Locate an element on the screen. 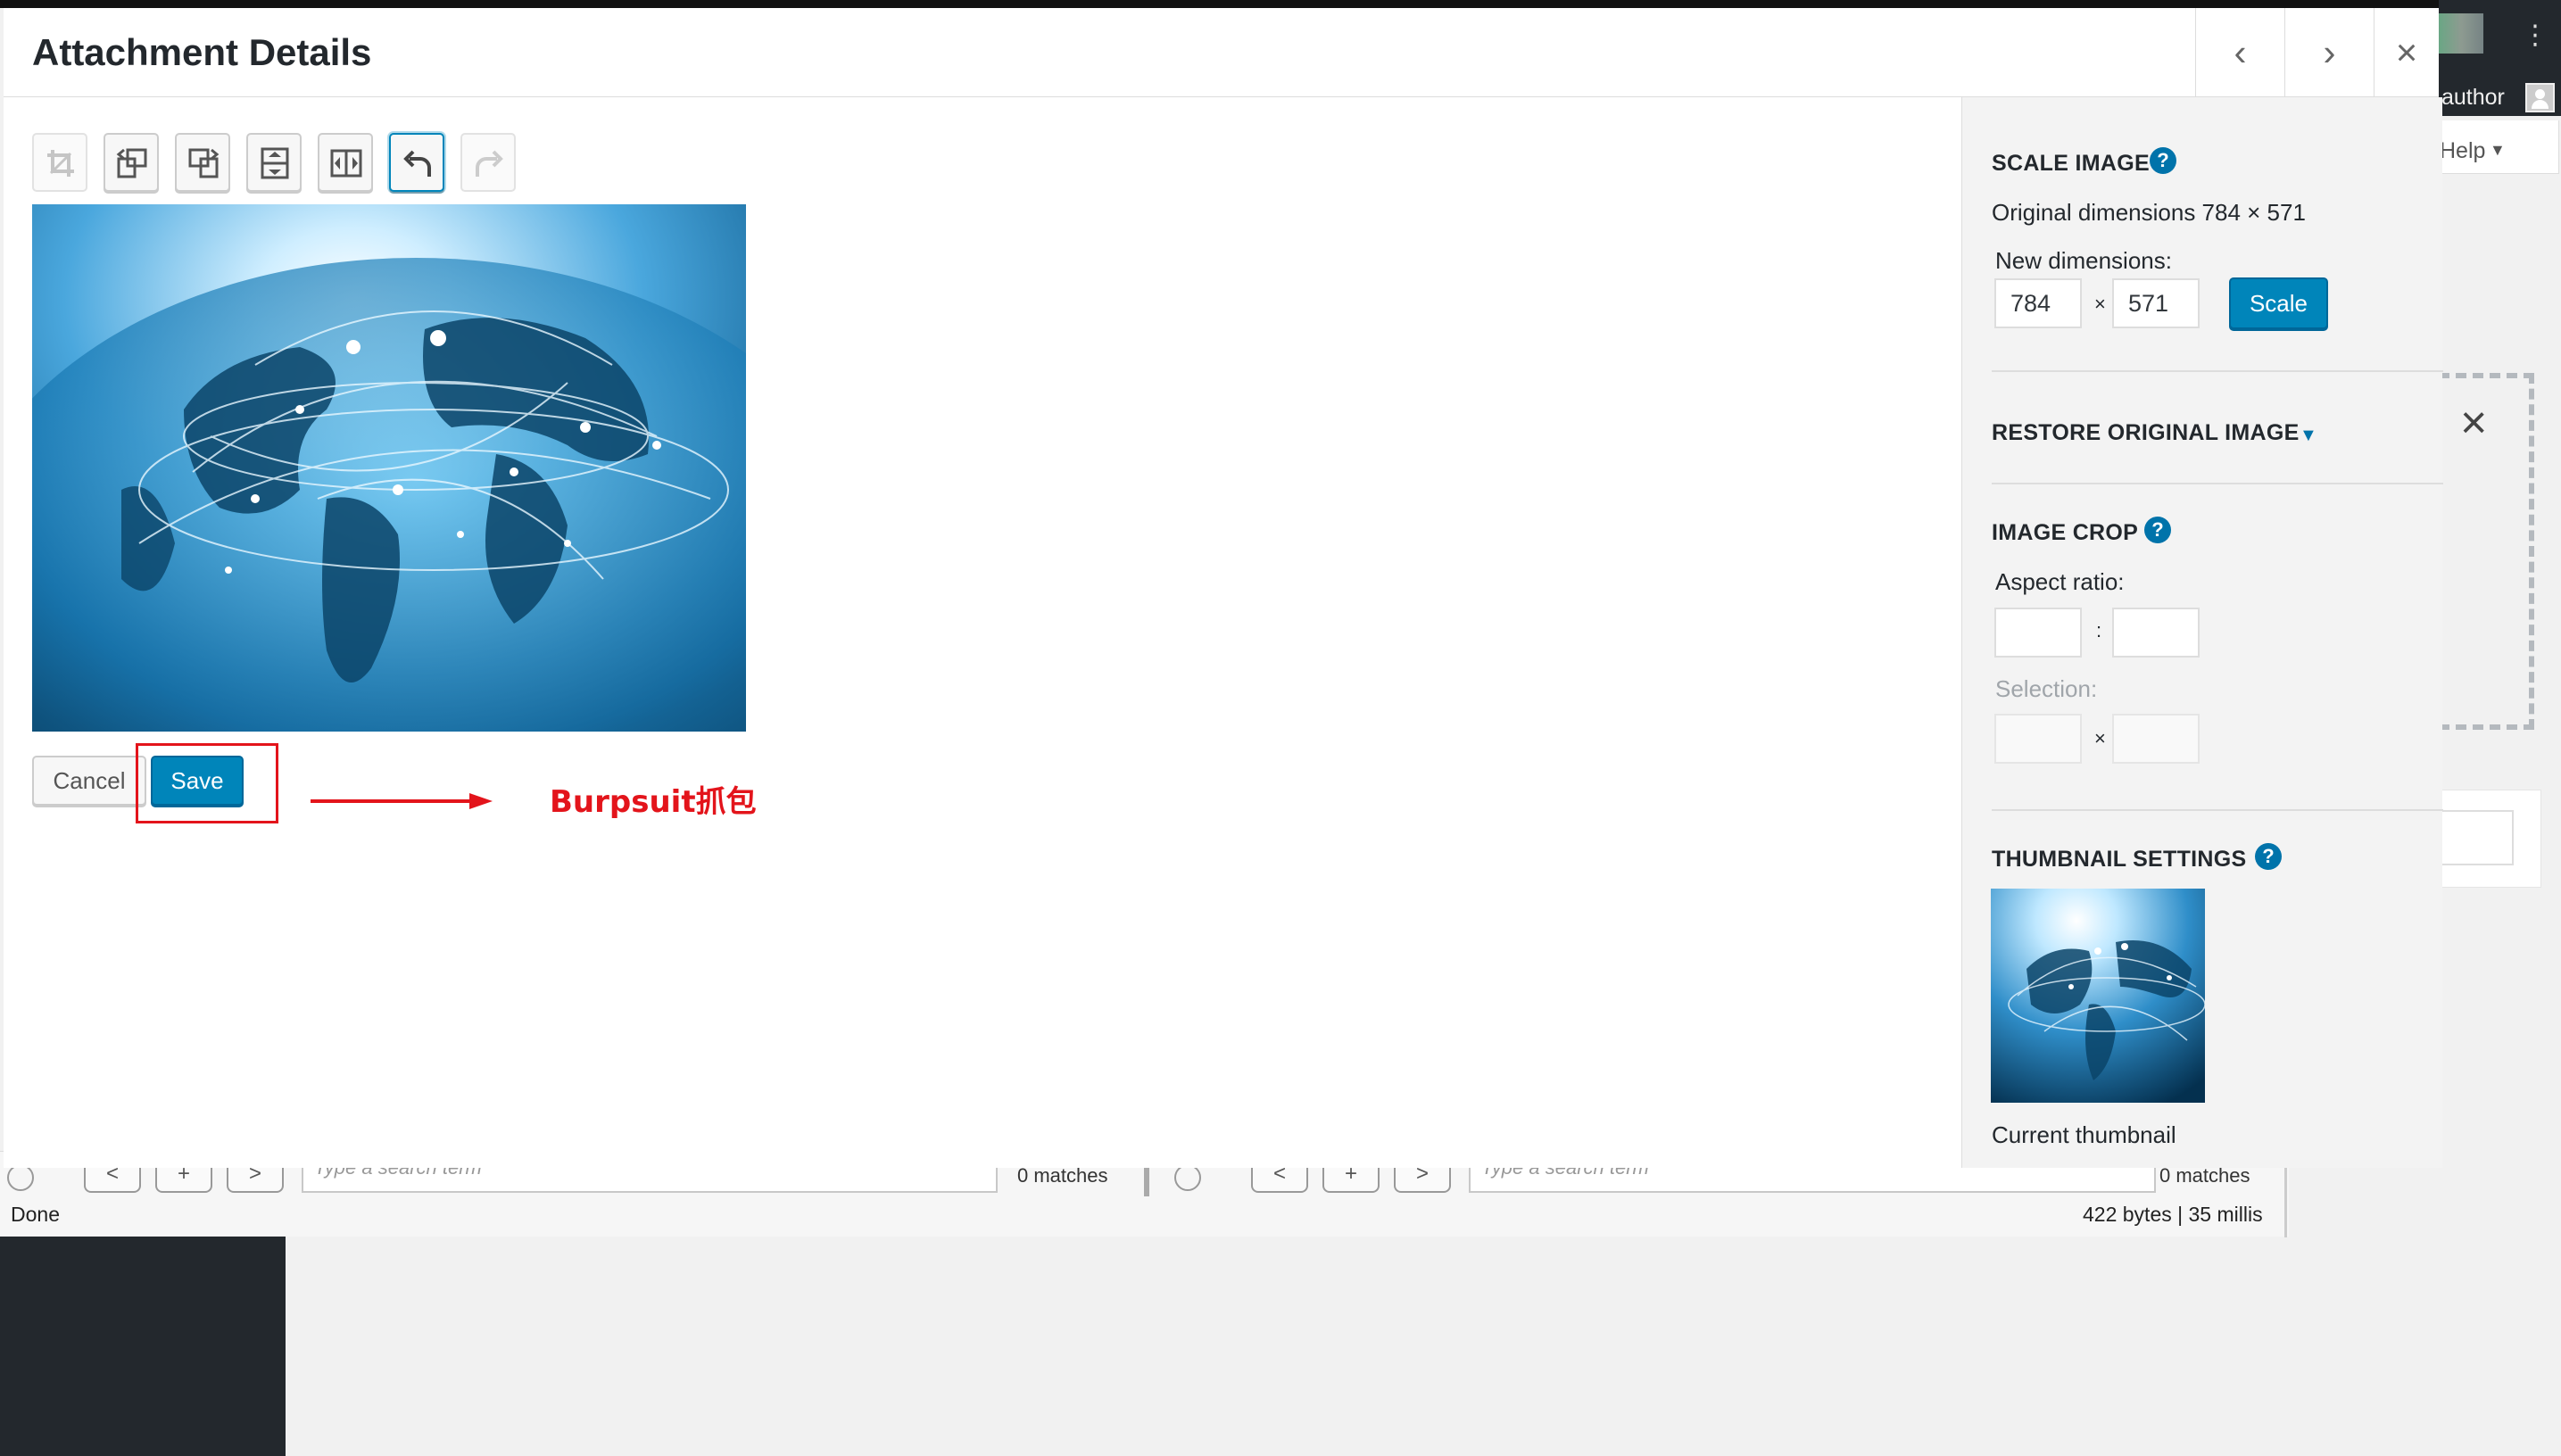  scale-height-input is located at coordinates (2156, 303).